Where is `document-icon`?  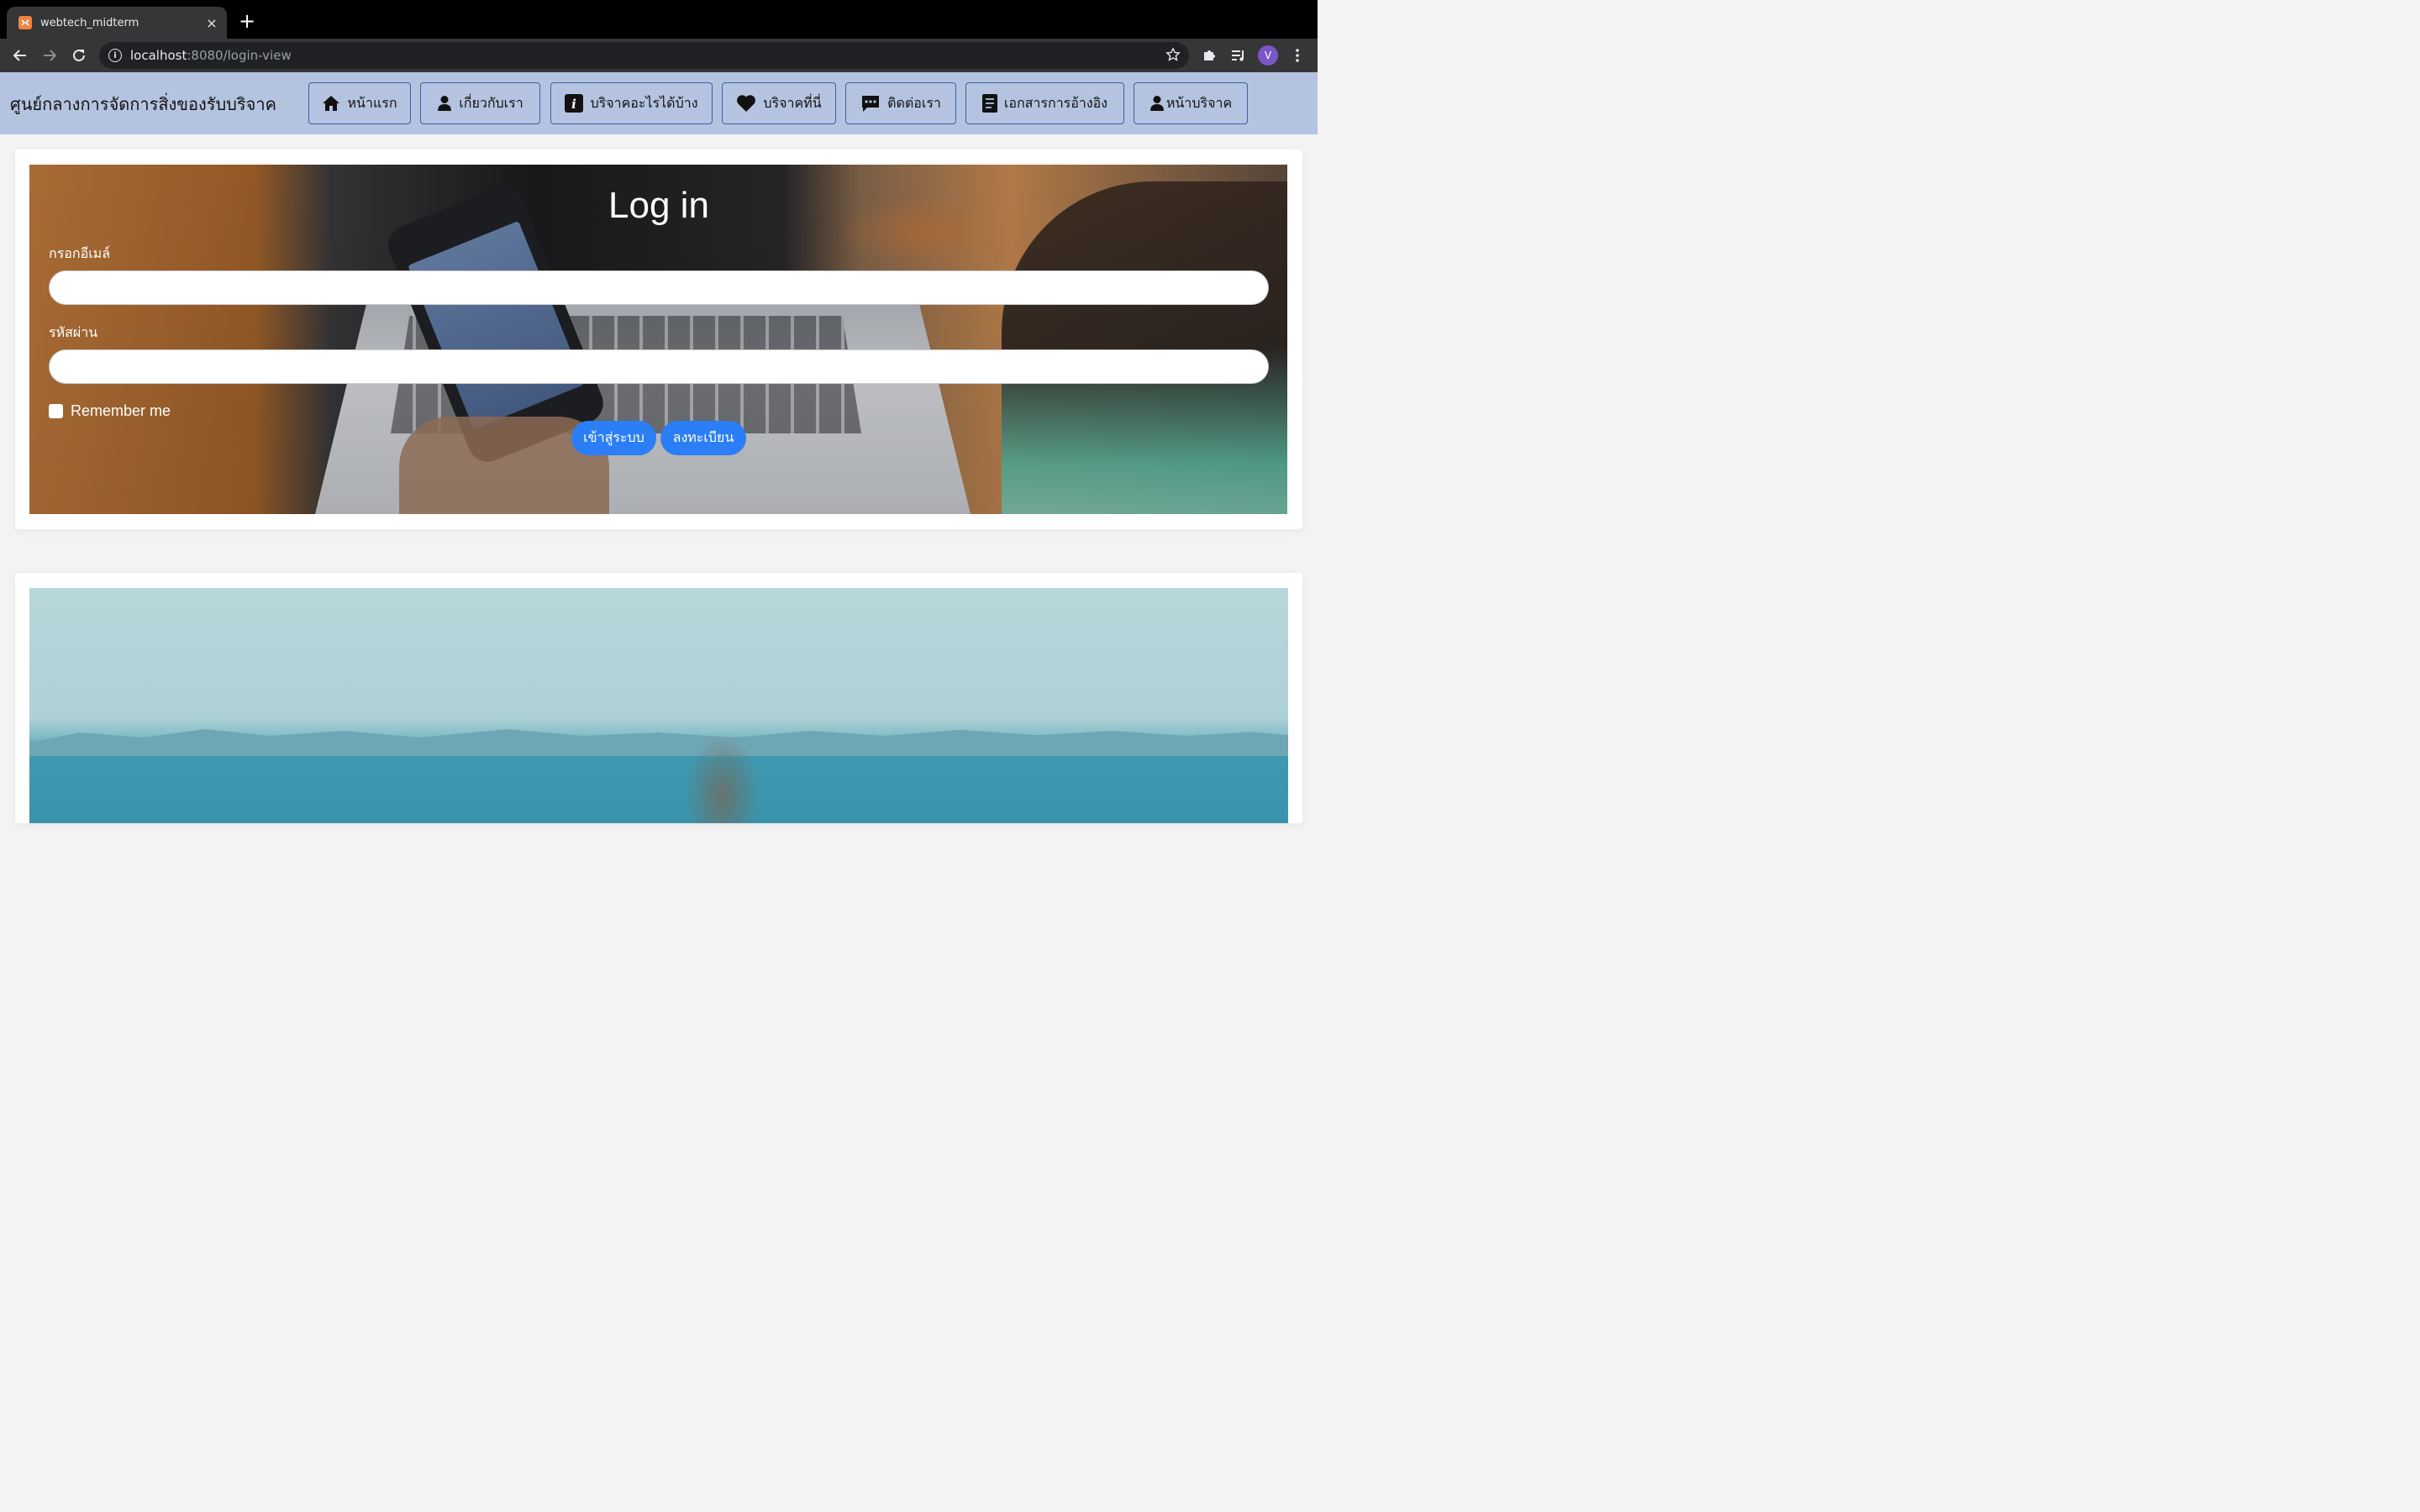 document-icon is located at coordinates (989, 103).